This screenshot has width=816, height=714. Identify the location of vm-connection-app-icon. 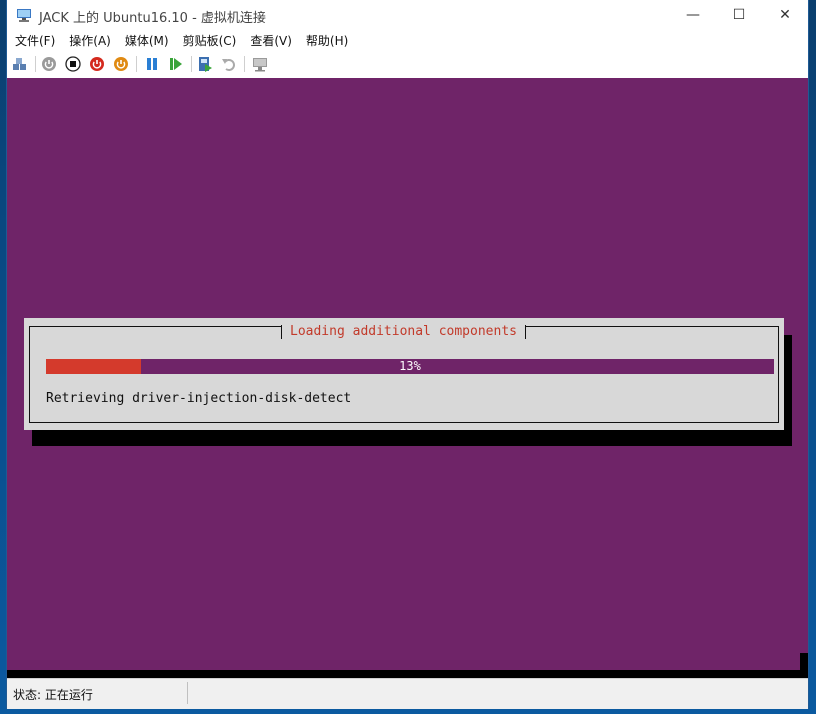
(24, 15).